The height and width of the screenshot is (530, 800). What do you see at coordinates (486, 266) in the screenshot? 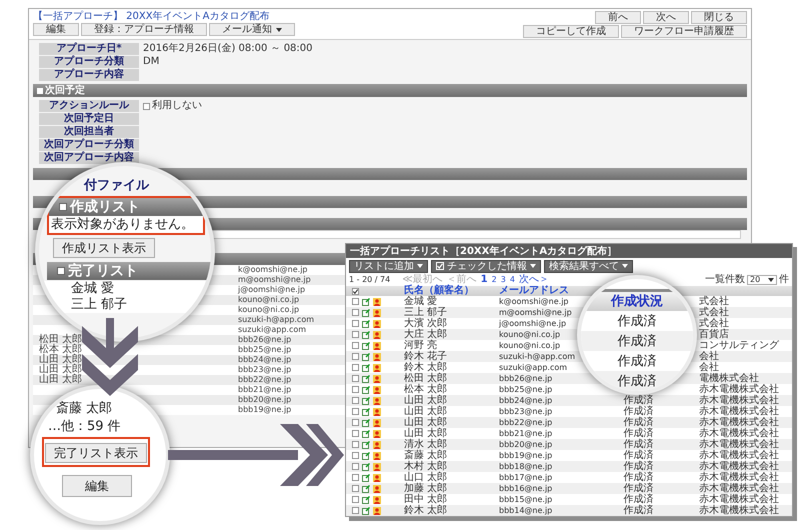
I see `dropdown-button: チェックした情報` at bounding box center [486, 266].